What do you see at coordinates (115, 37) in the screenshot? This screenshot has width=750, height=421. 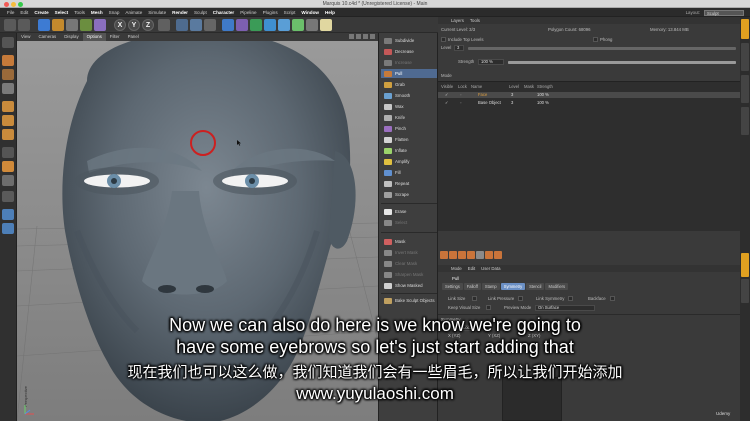 I see `viewport-menu-filter: Filter` at bounding box center [115, 37].